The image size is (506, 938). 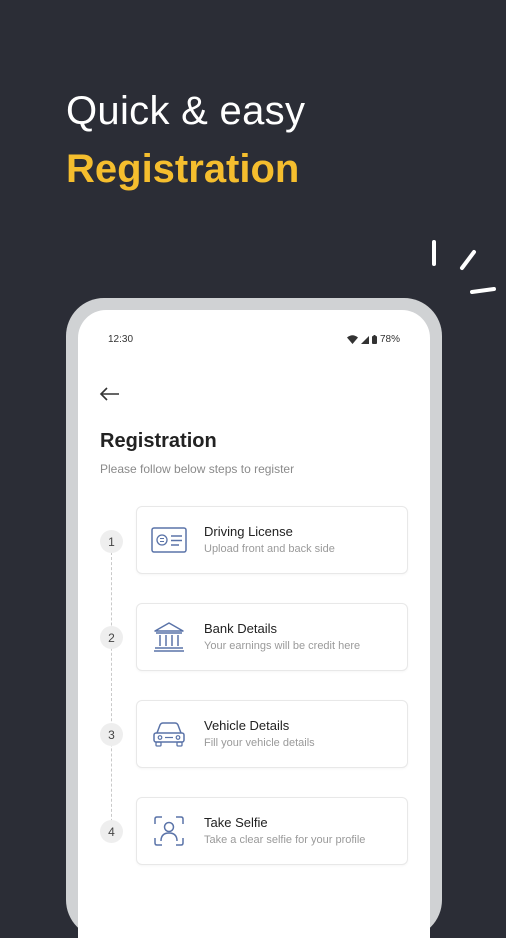 What do you see at coordinates (352, 339) in the screenshot?
I see `wifi-icon` at bounding box center [352, 339].